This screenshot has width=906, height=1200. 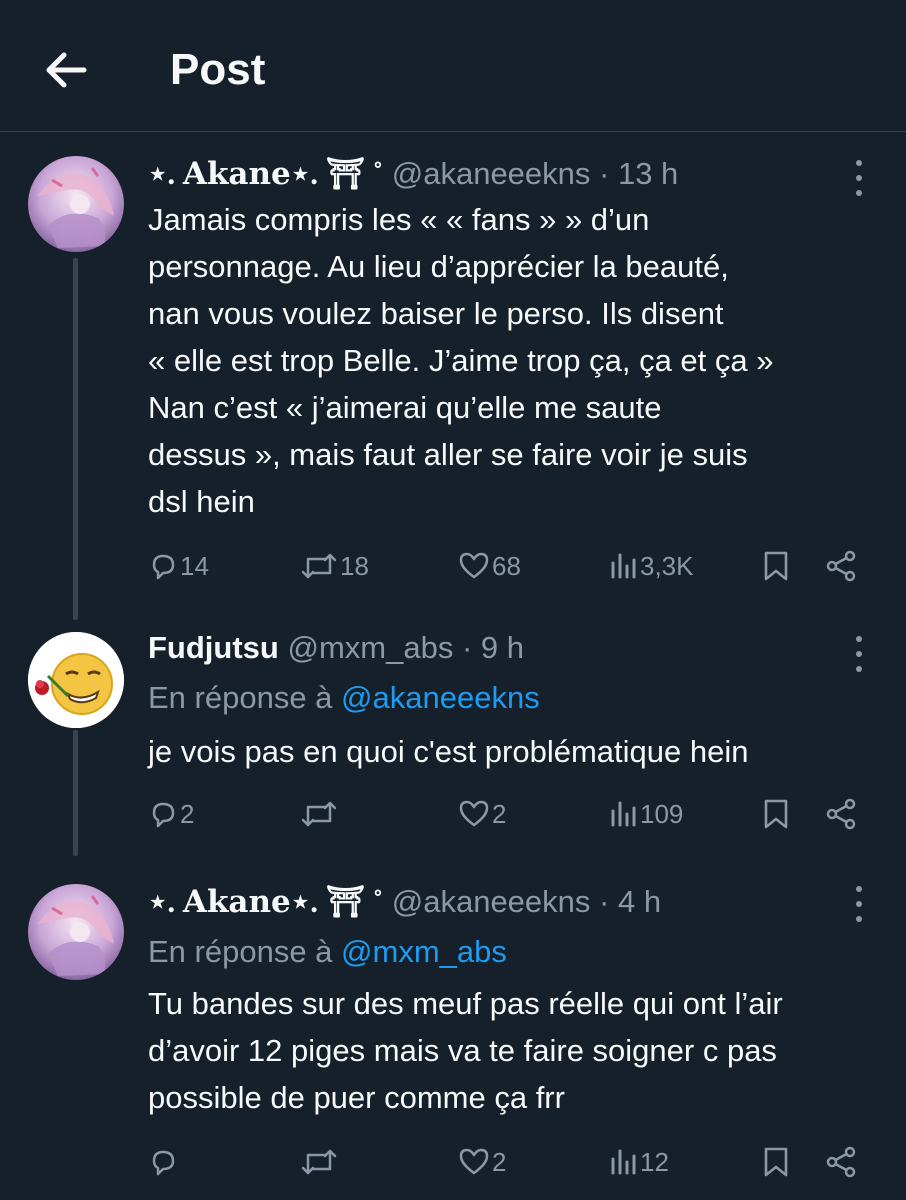 I want to click on tweet-header: ⋆. 𝐀𝐤𝐚𝐧𝐞⋆. ⛩ ˚ @akaneeekns · 13 h, so click(x=497, y=174).